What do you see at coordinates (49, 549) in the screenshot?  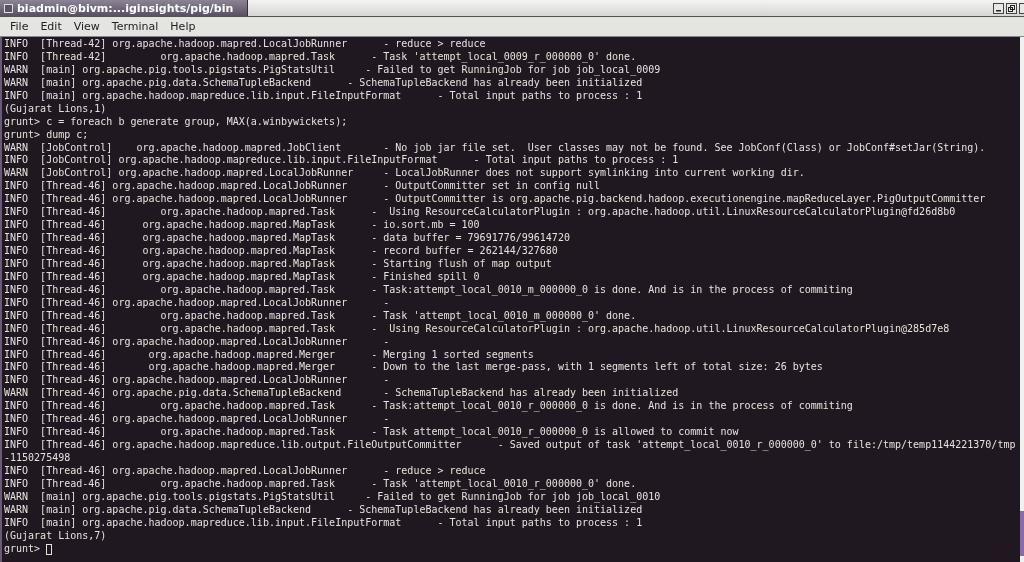 I see `text-cursor` at bounding box center [49, 549].